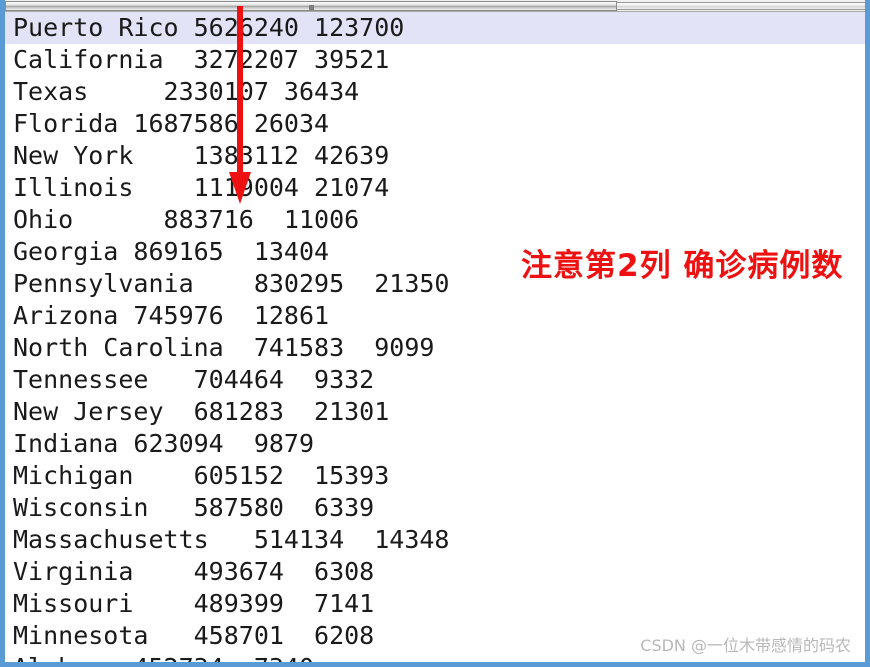 The image size is (870, 667). What do you see at coordinates (435, 28) in the screenshot?
I see `console-row: Puerto Rico 5626240 123700` at bounding box center [435, 28].